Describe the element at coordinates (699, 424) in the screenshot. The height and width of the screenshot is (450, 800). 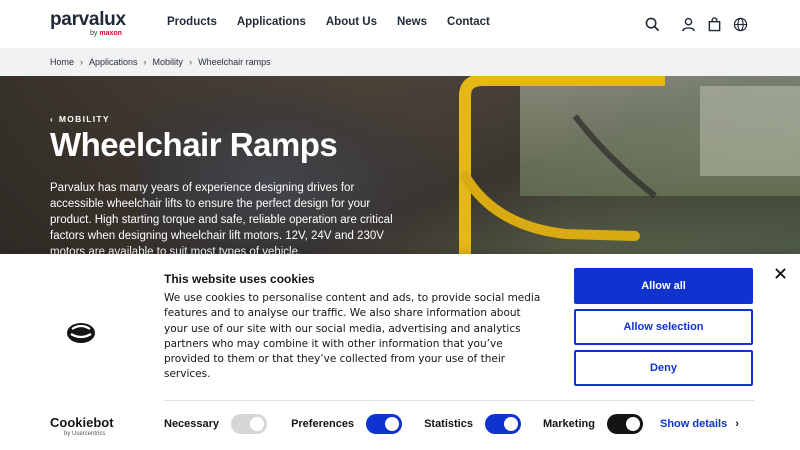
I see `show-details-link: Show details ›` at that location.